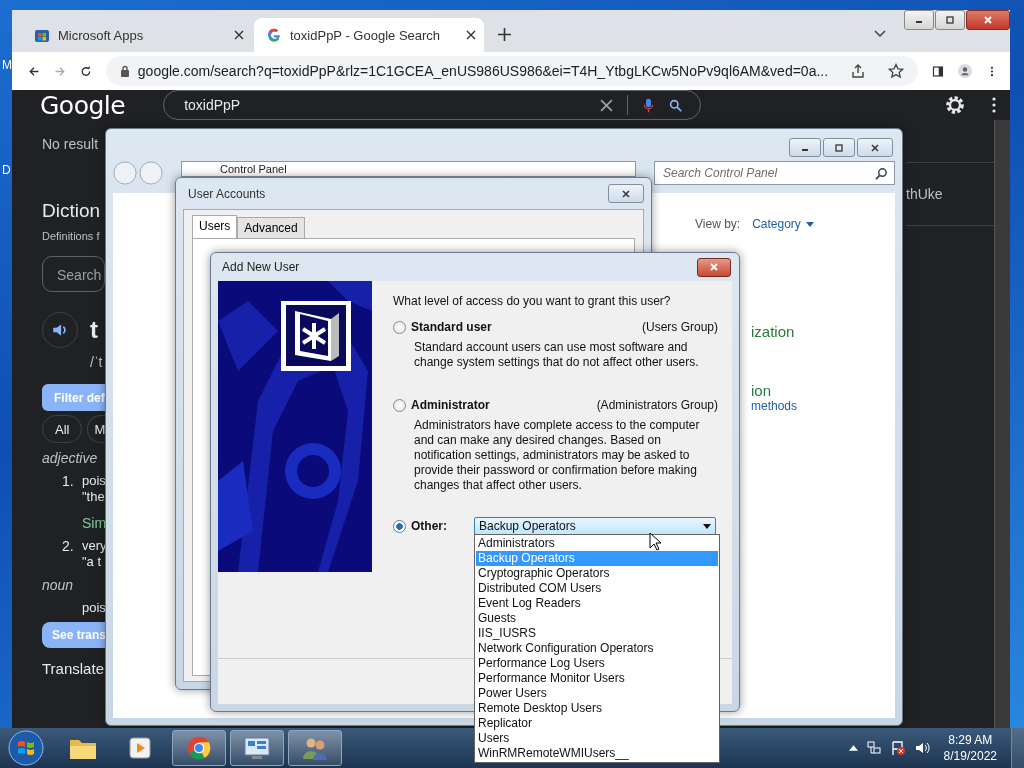 The height and width of the screenshot is (768, 1024). I want to click on dropdown-option: Performance Log Users, so click(597, 663).